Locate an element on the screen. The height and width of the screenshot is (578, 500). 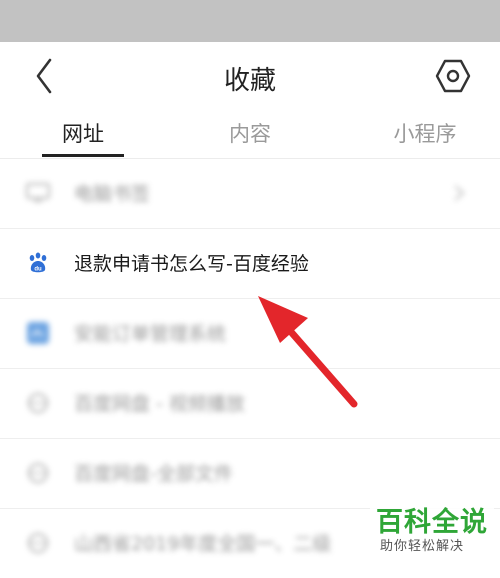
hexagon-gear-icon is located at coordinates (453, 76).